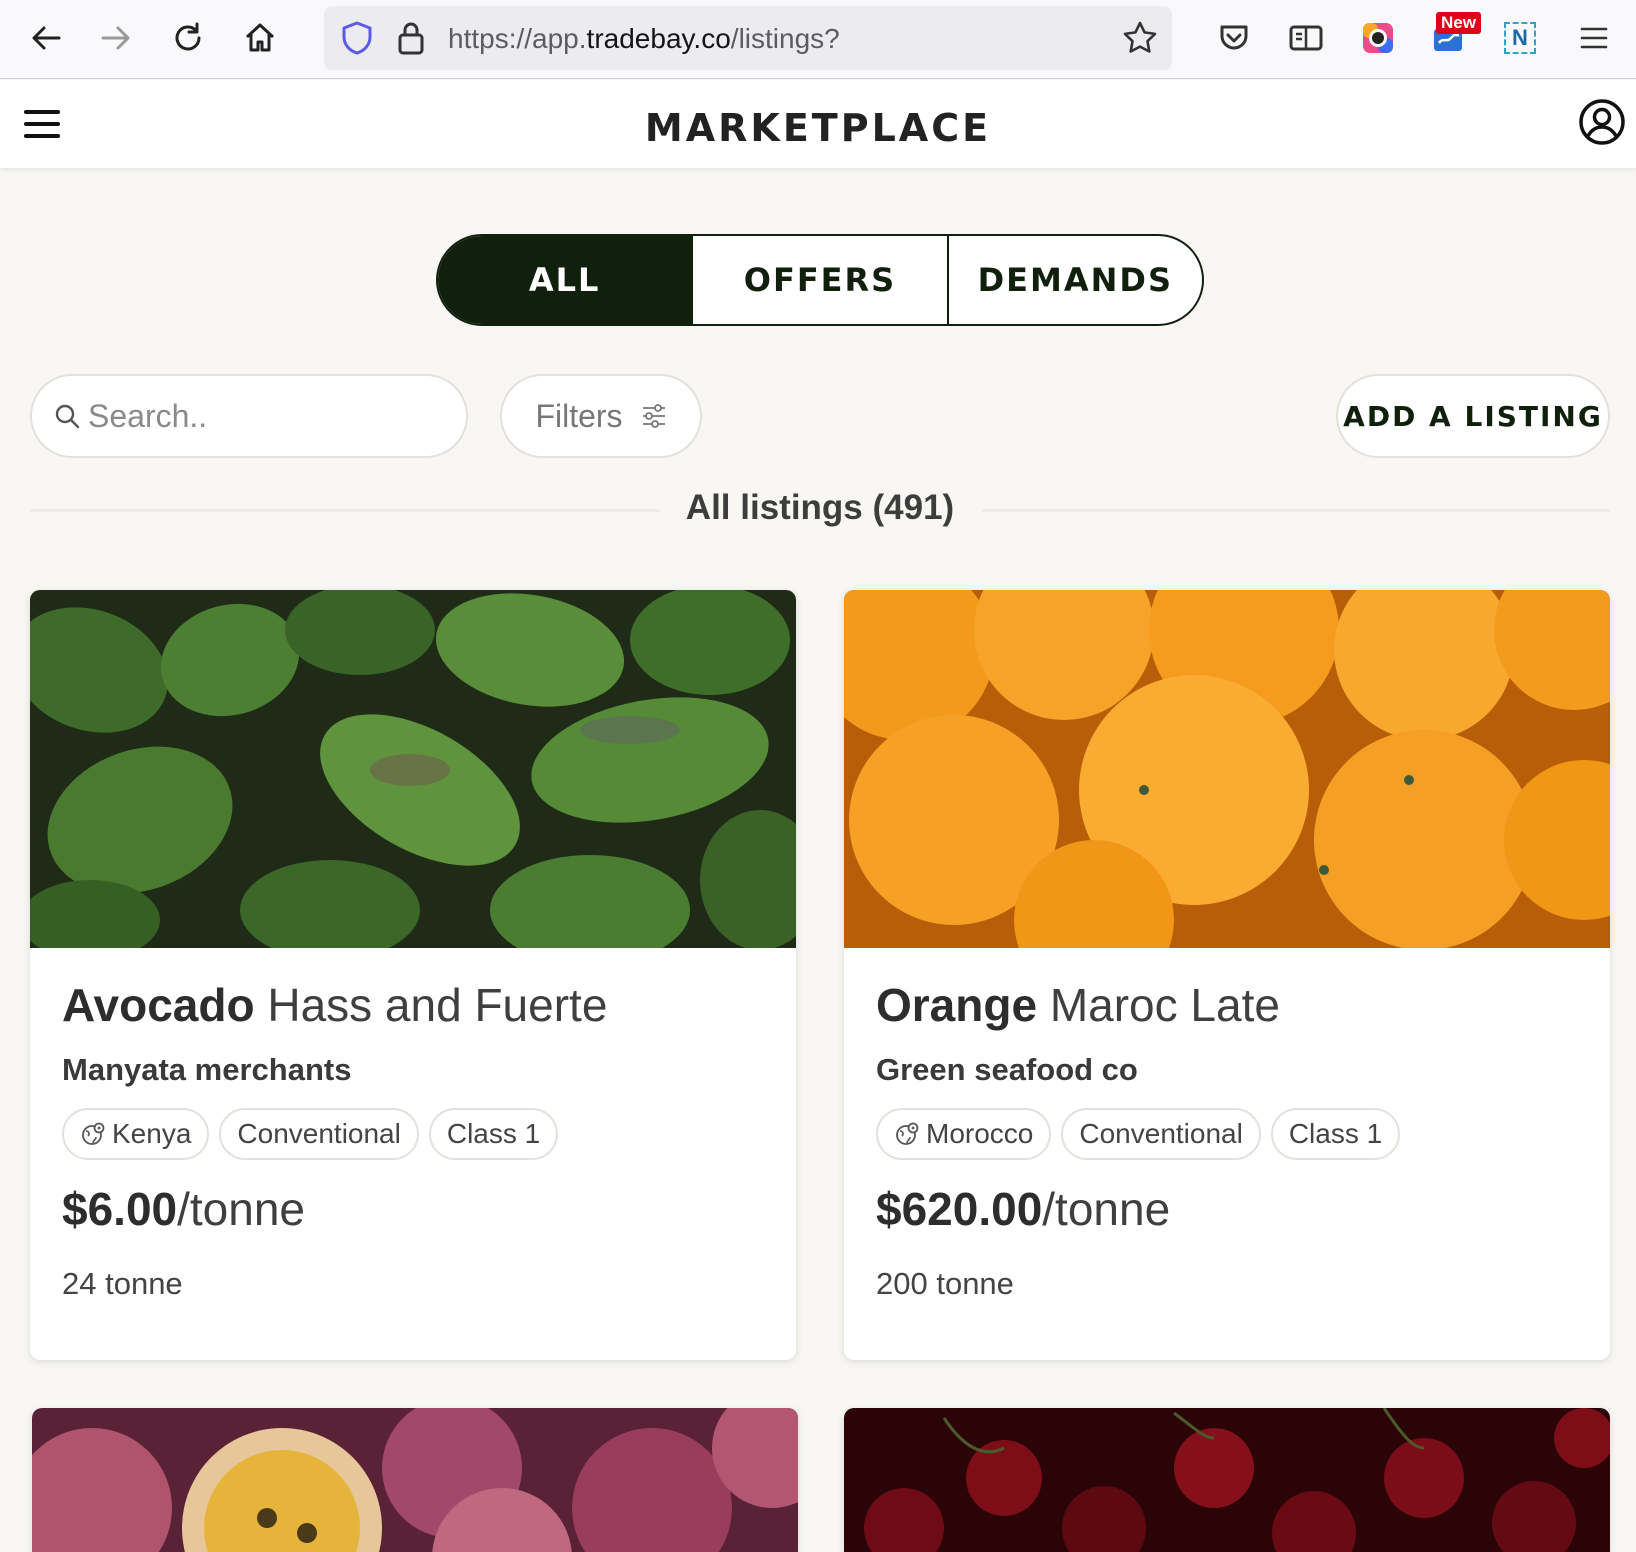  What do you see at coordinates (1227, 769) in the screenshot?
I see `orange-image` at bounding box center [1227, 769].